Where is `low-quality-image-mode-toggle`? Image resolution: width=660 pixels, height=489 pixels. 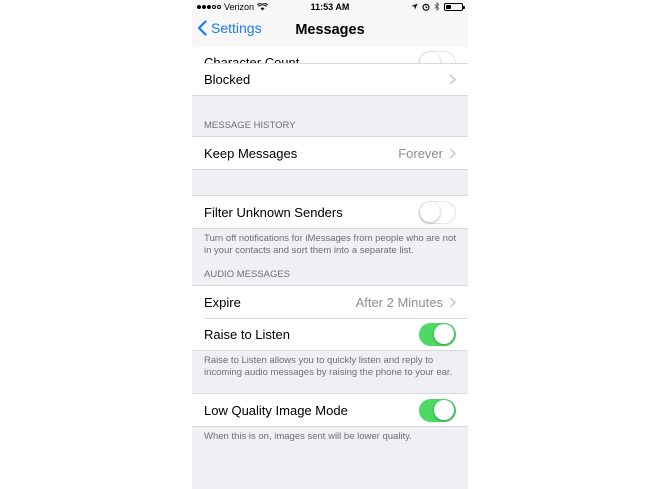
low-quality-image-mode-toggle is located at coordinates (437, 410).